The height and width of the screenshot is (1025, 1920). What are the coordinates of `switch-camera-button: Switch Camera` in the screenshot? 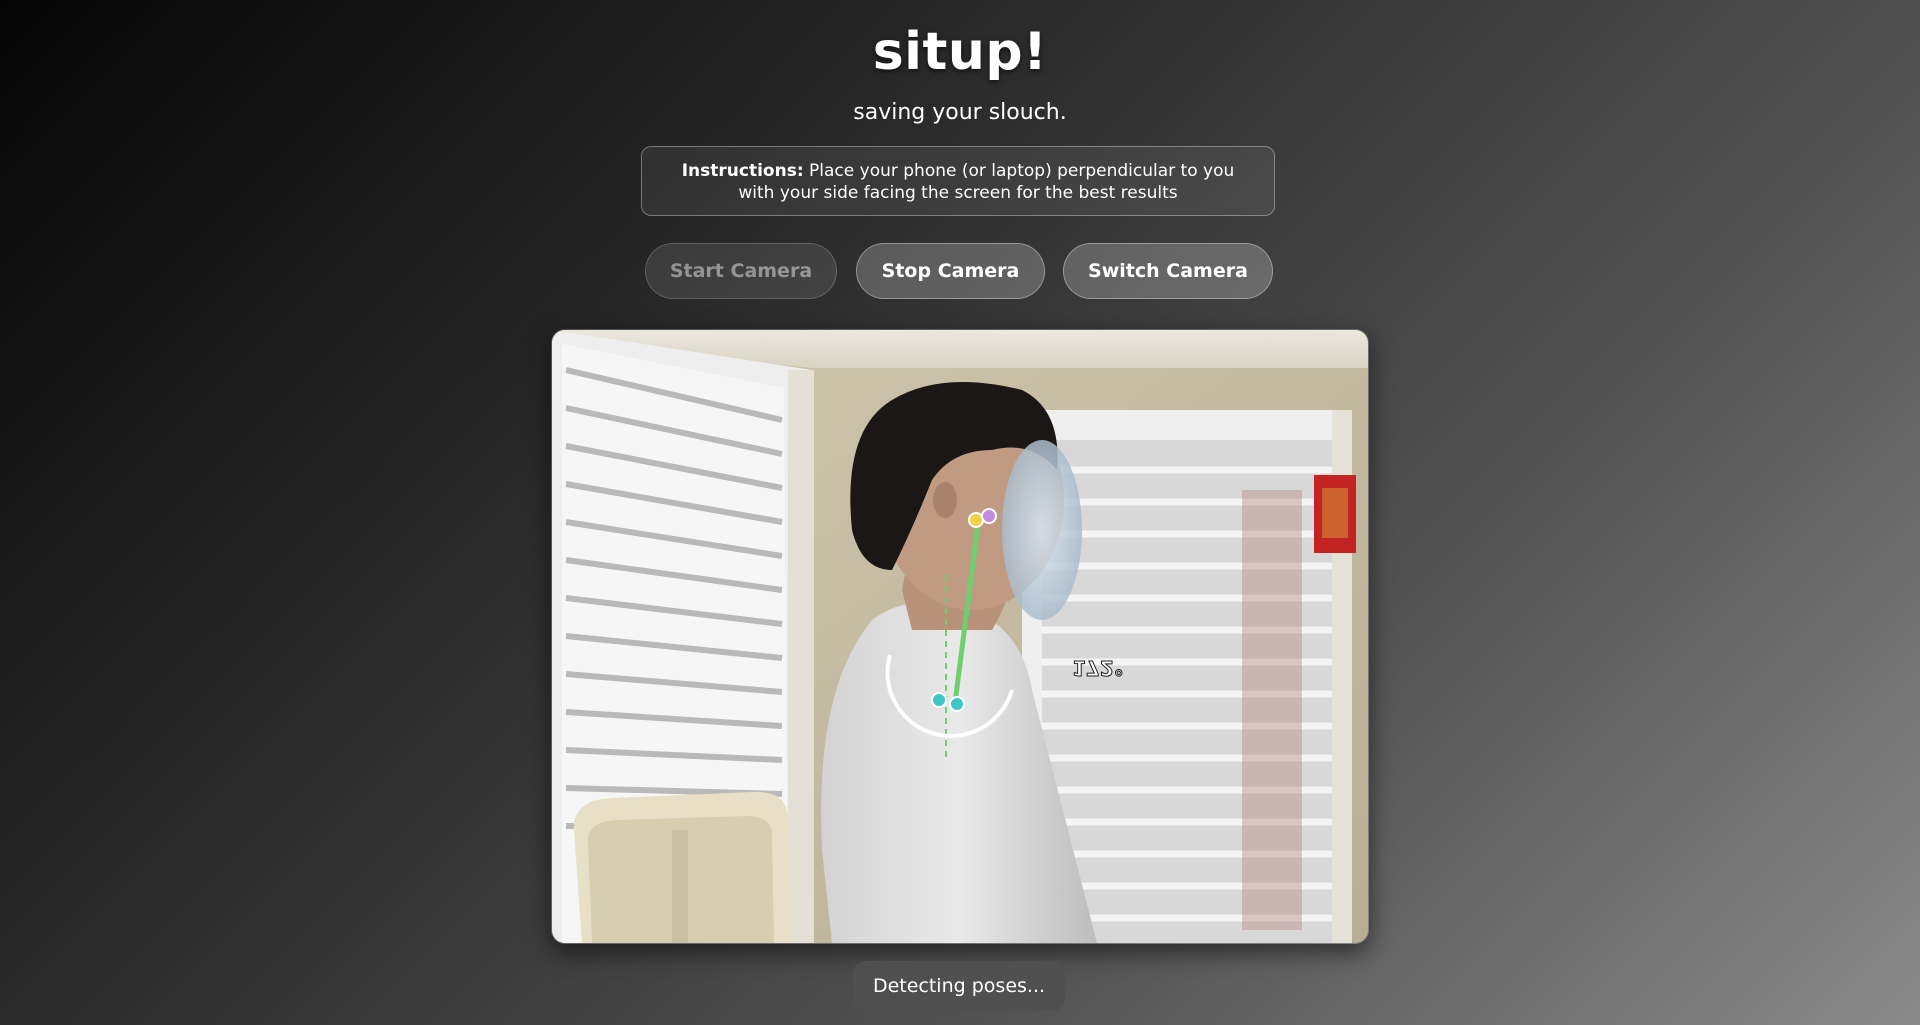 It's located at (1168, 271).